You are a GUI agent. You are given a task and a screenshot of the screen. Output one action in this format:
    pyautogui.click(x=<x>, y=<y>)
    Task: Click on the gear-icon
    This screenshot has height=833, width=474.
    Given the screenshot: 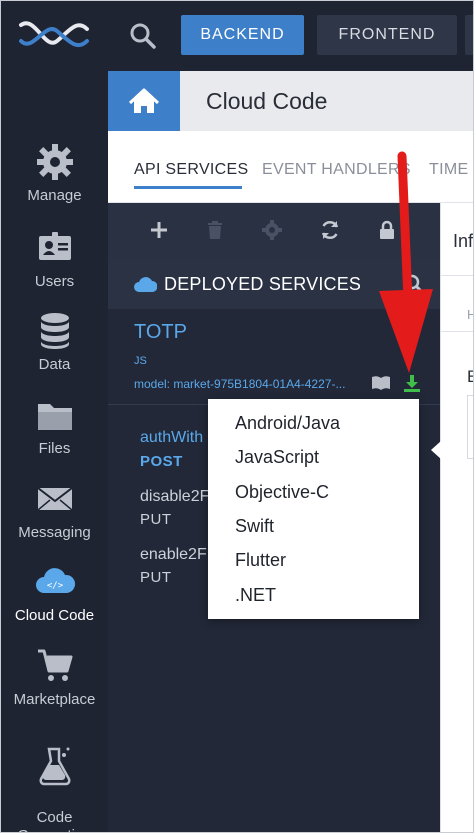 What is the action you would take?
    pyautogui.click(x=54, y=162)
    